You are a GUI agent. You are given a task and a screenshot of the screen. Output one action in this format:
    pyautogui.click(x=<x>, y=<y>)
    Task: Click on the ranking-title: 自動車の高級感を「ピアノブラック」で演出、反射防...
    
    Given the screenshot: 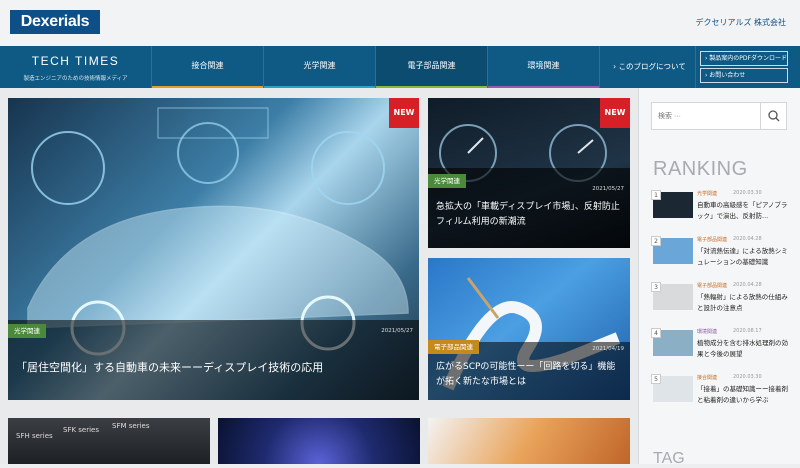 What is the action you would take?
    pyautogui.click(x=745, y=211)
    